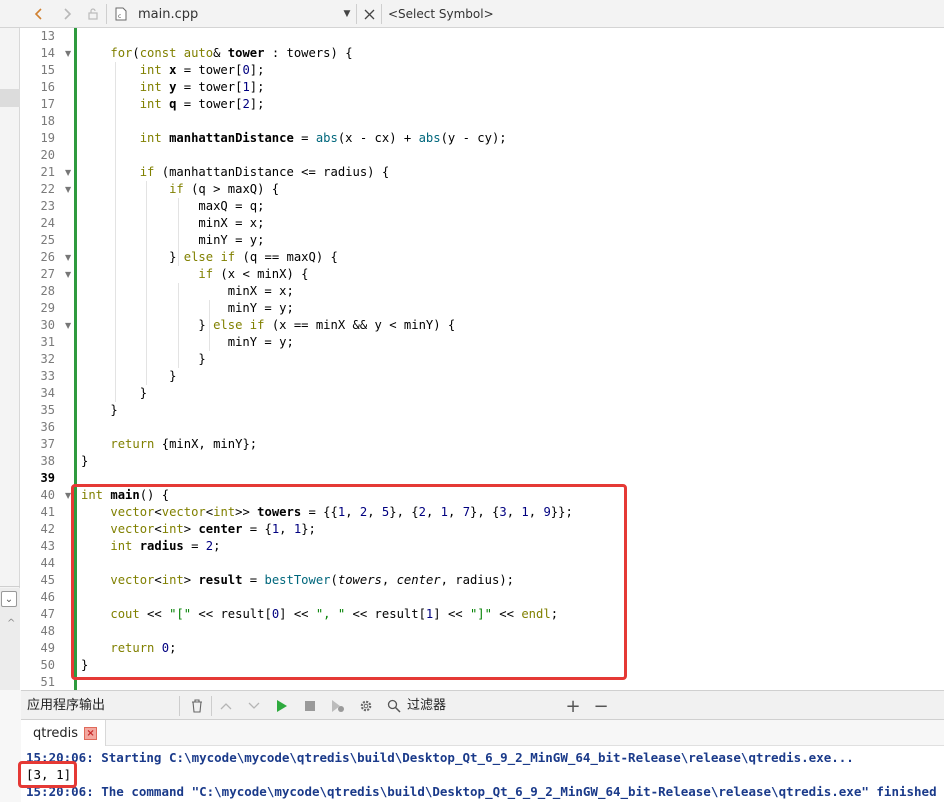 The width and height of the screenshot is (944, 802). Describe the element at coordinates (366, 706) in the screenshot. I see `gear-icon` at that location.